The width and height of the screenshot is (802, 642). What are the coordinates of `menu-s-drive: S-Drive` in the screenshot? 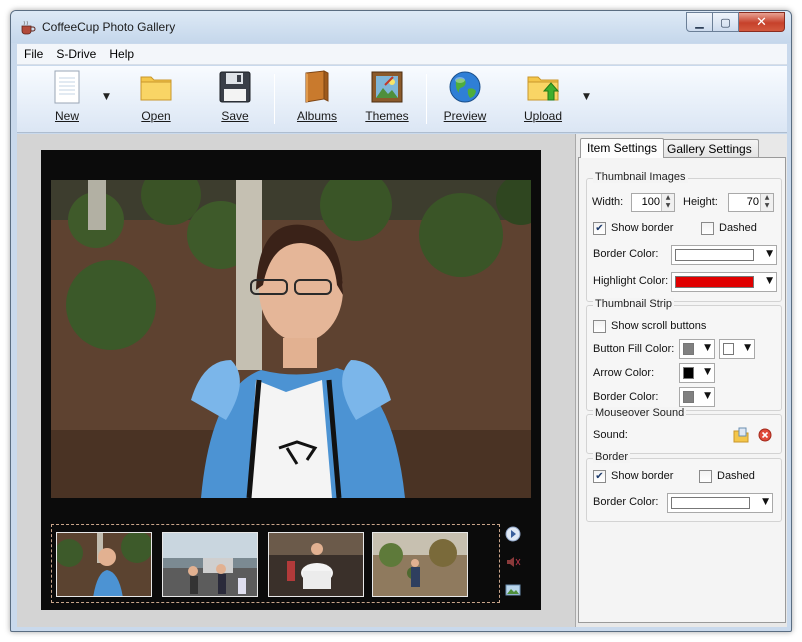 It's located at (75, 54).